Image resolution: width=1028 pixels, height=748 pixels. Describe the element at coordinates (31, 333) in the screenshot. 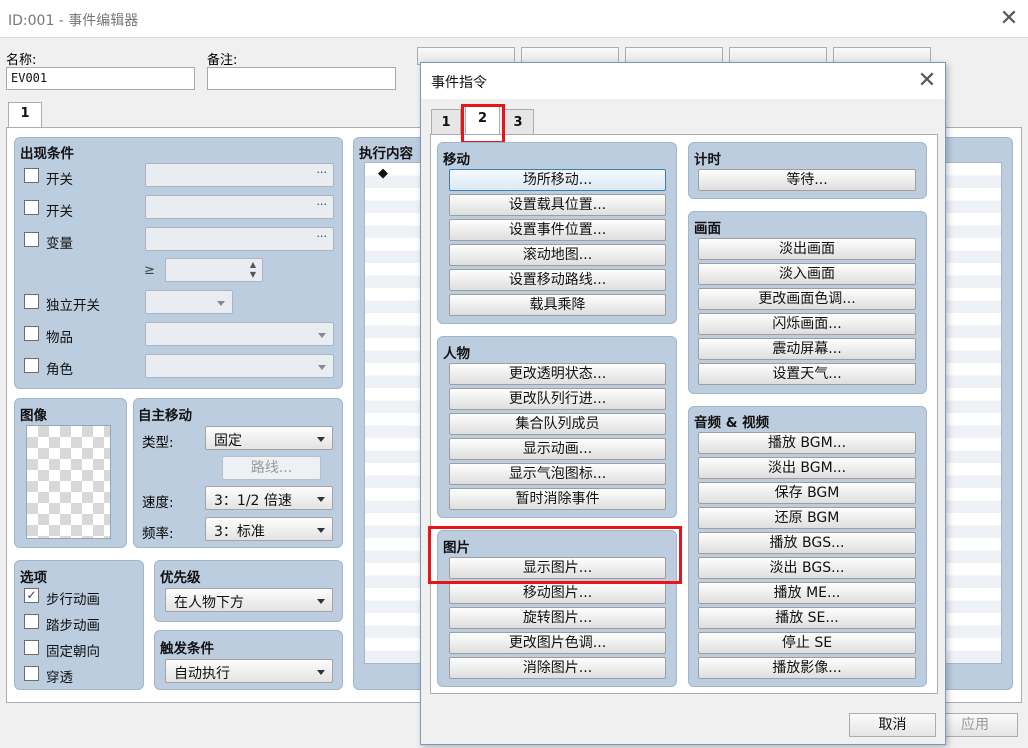

I see `item-checkbox` at that location.